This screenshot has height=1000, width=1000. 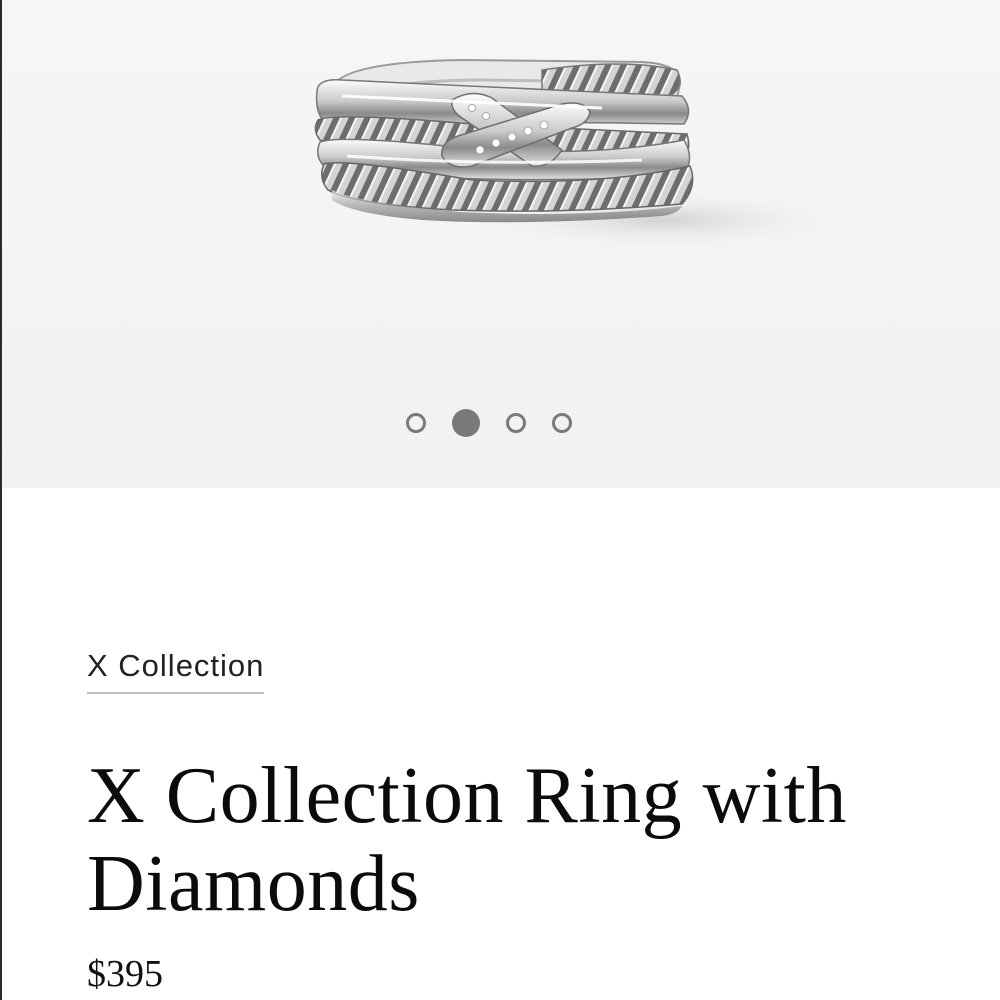 I want to click on product-price: $395, so click(x=125, y=974).